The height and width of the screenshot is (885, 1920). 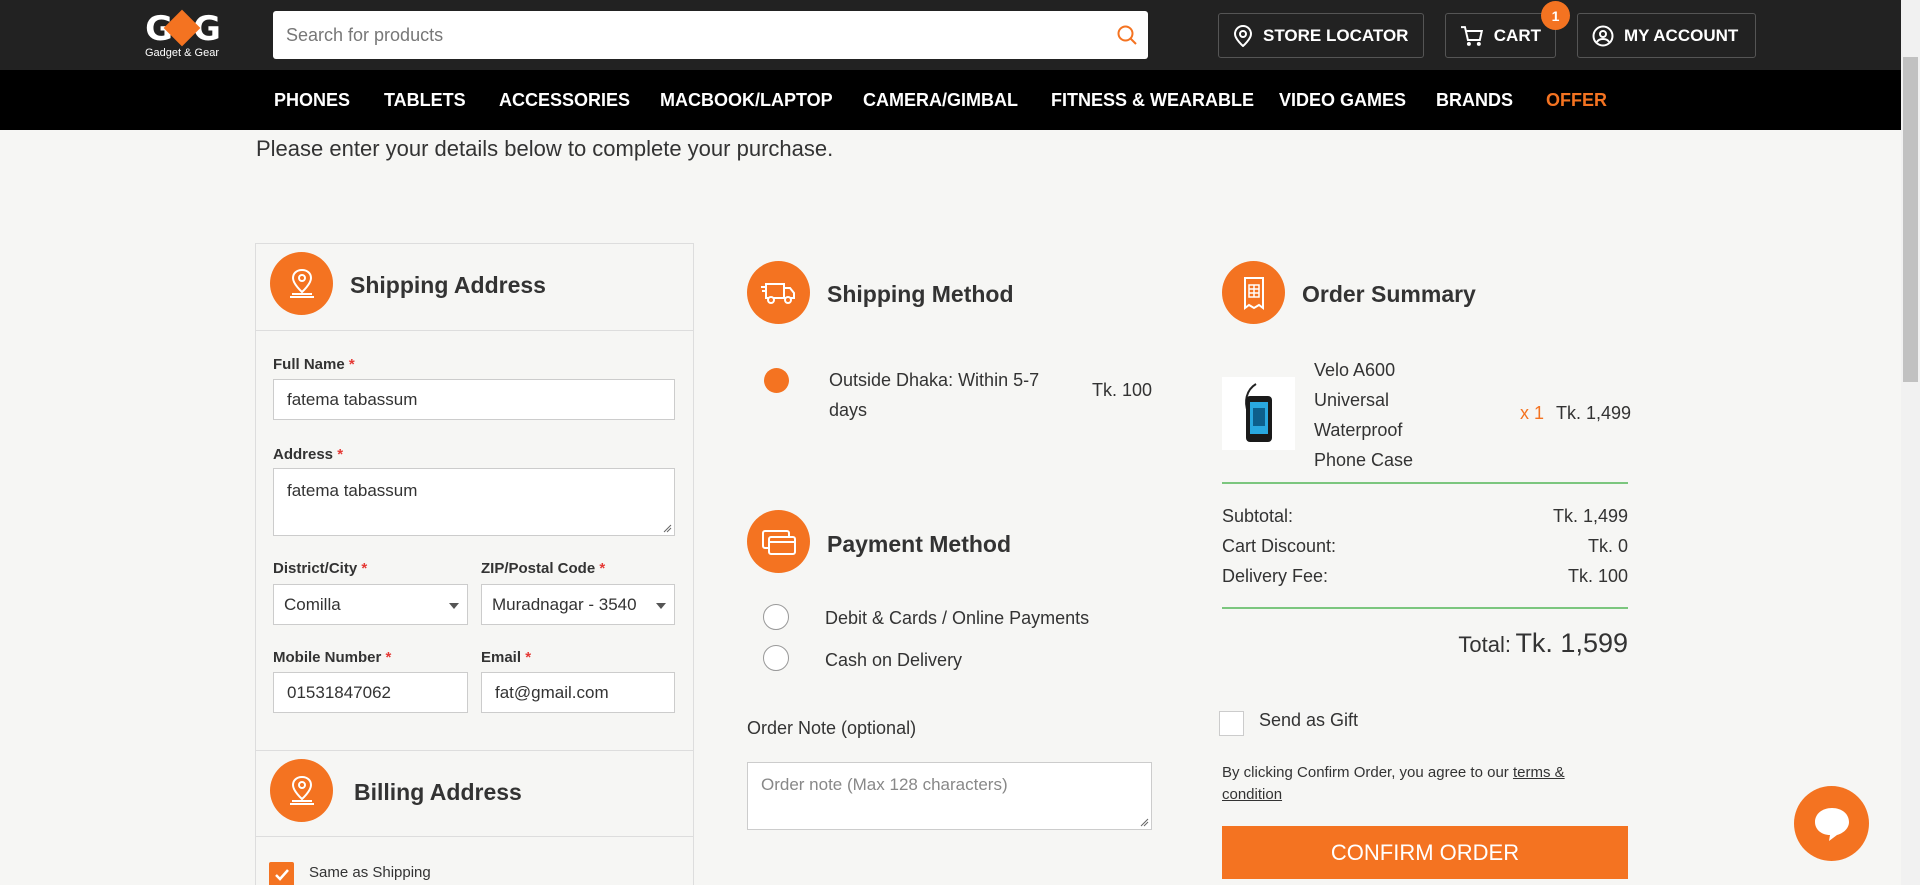 I want to click on payment-cod-label: Cash on Delivery, so click(x=894, y=660).